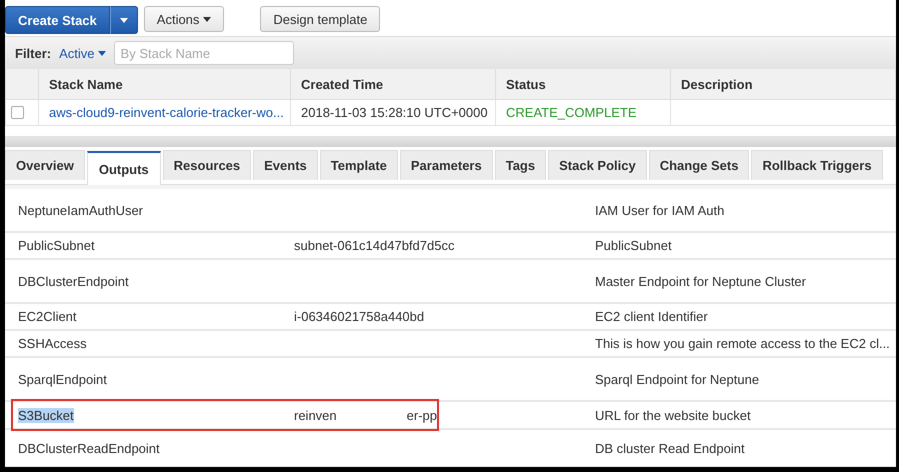 The image size is (899, 472). I want to click on tab: Change Sets, so click(699, 165).